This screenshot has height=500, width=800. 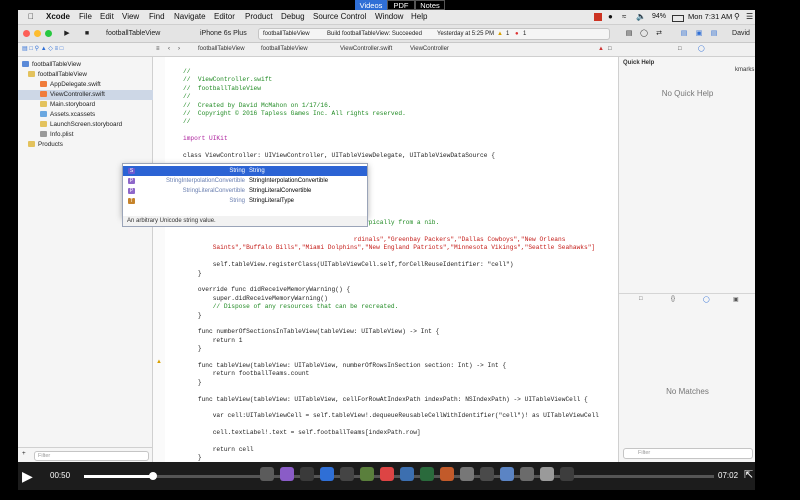 What do you see at coordinates (366, 49) in the screenshot?
I see `jump-file: ViewController.swift` at bounding box center [366, 49].